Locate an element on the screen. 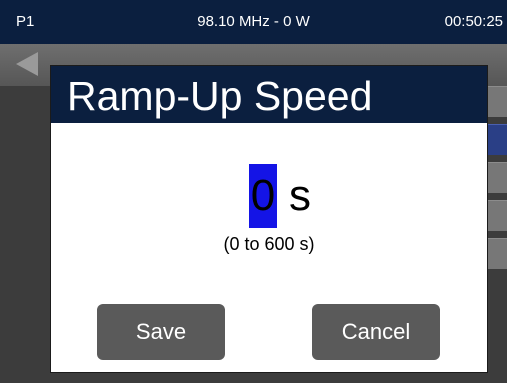 The image size is (507, 383). value-editor: 0s is located at coordinates (269, 196).